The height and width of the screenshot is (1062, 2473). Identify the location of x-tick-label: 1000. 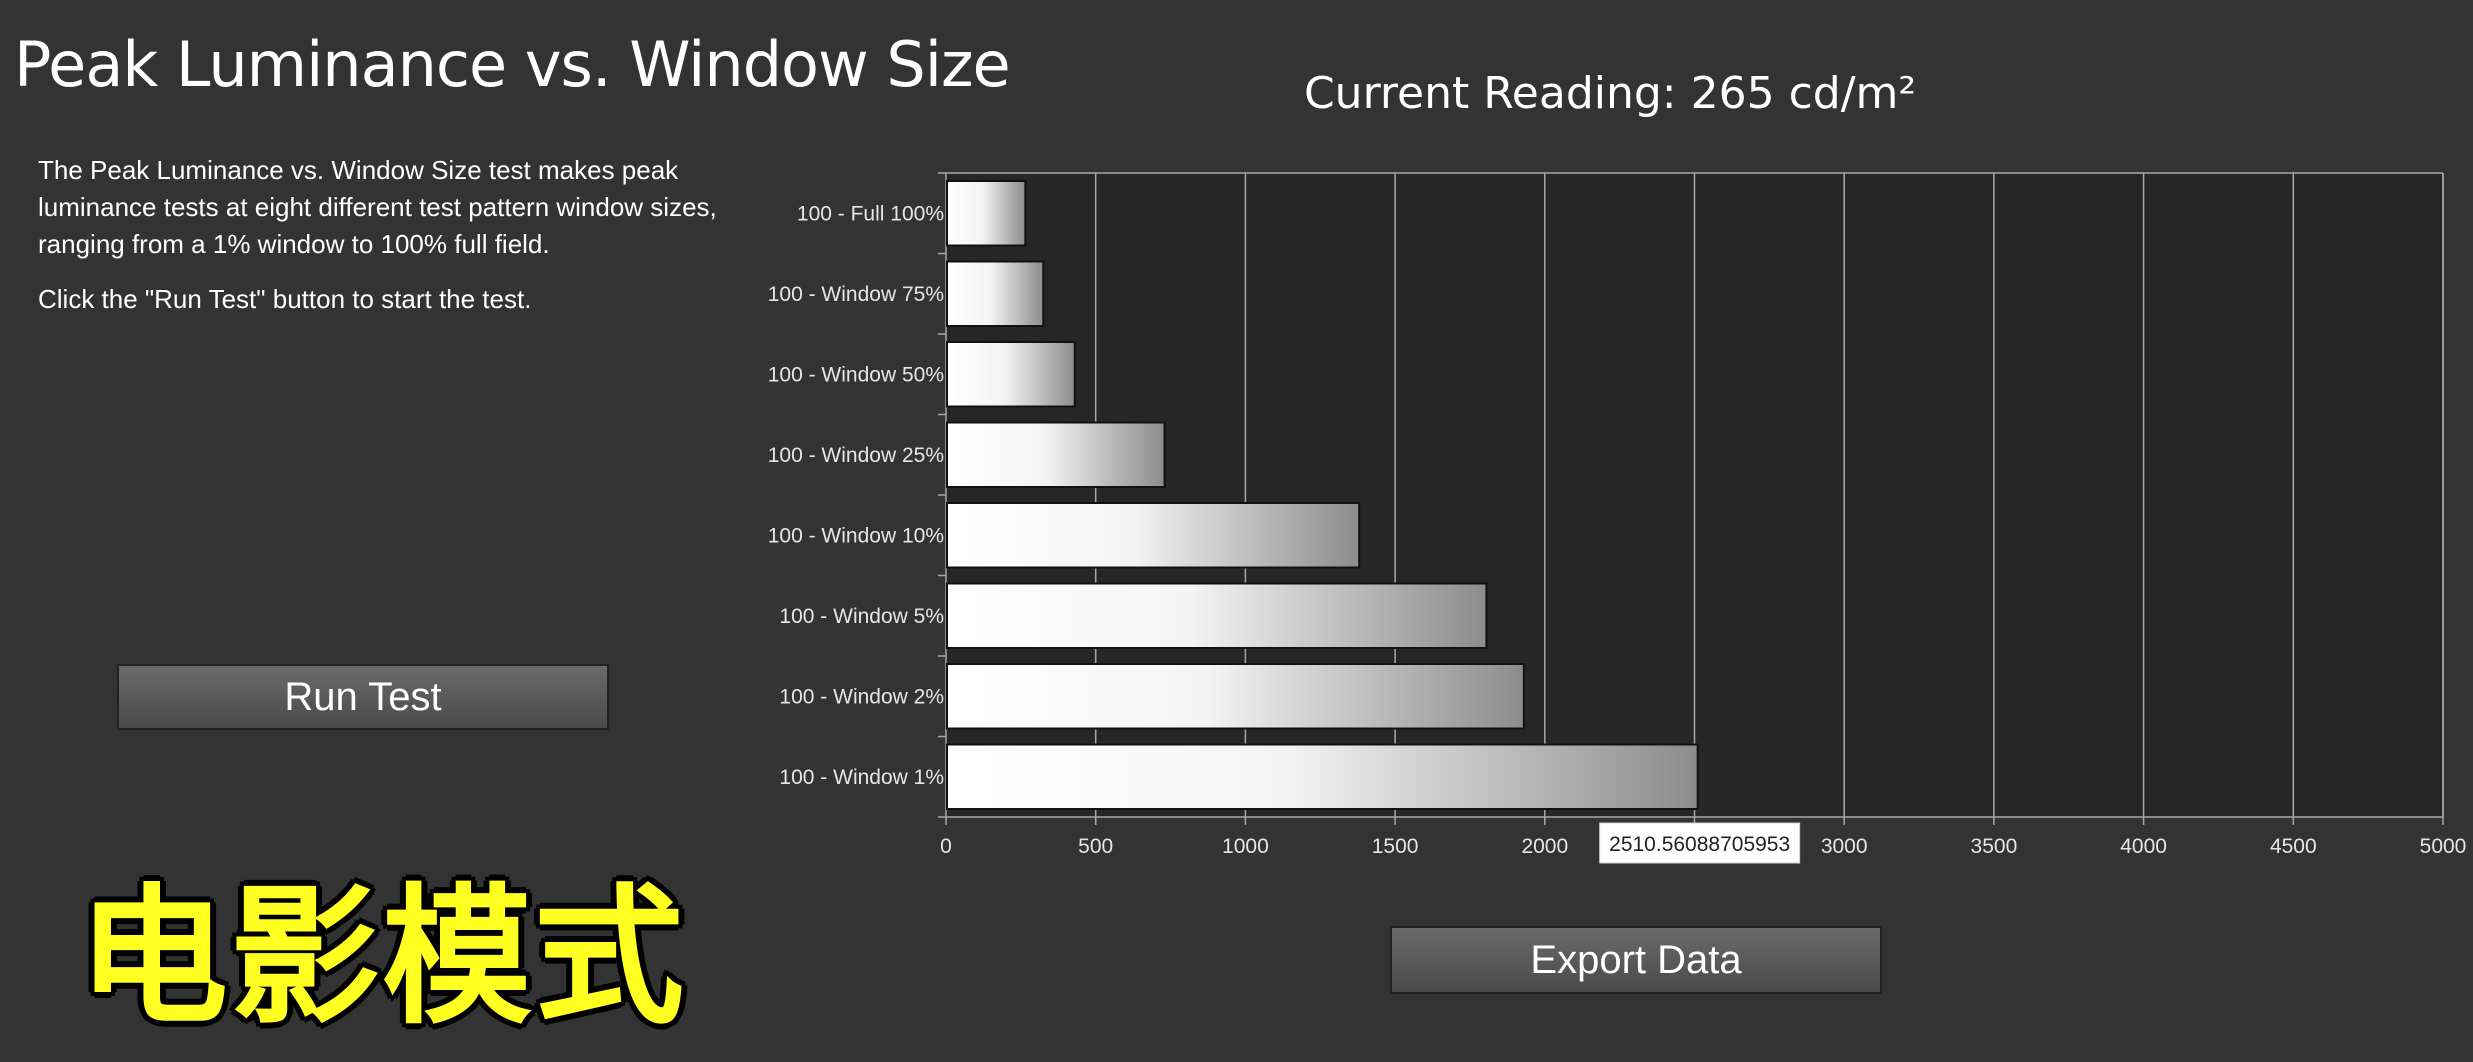
(1245, 846).